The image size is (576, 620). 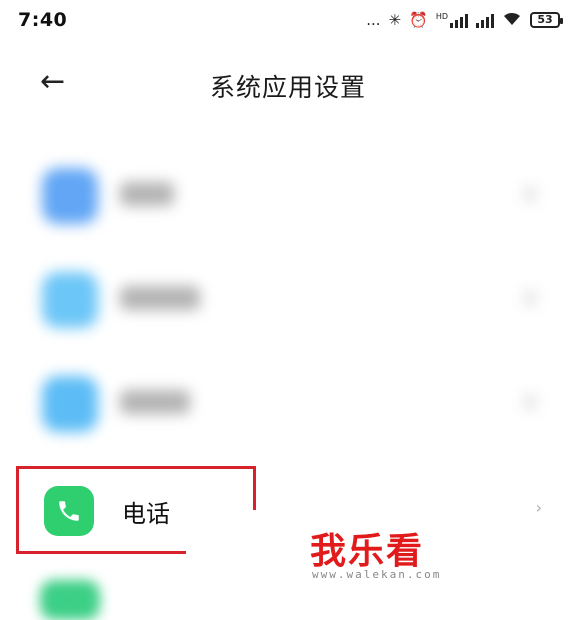 I want to click on status-time: 7:40, so click(x=43, y=20).